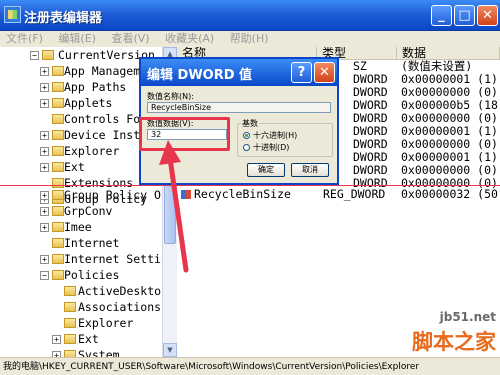  Describe the element at coordinates (467, 317) in the screenshot. I see `watermark-site: jb51.net` at that location.